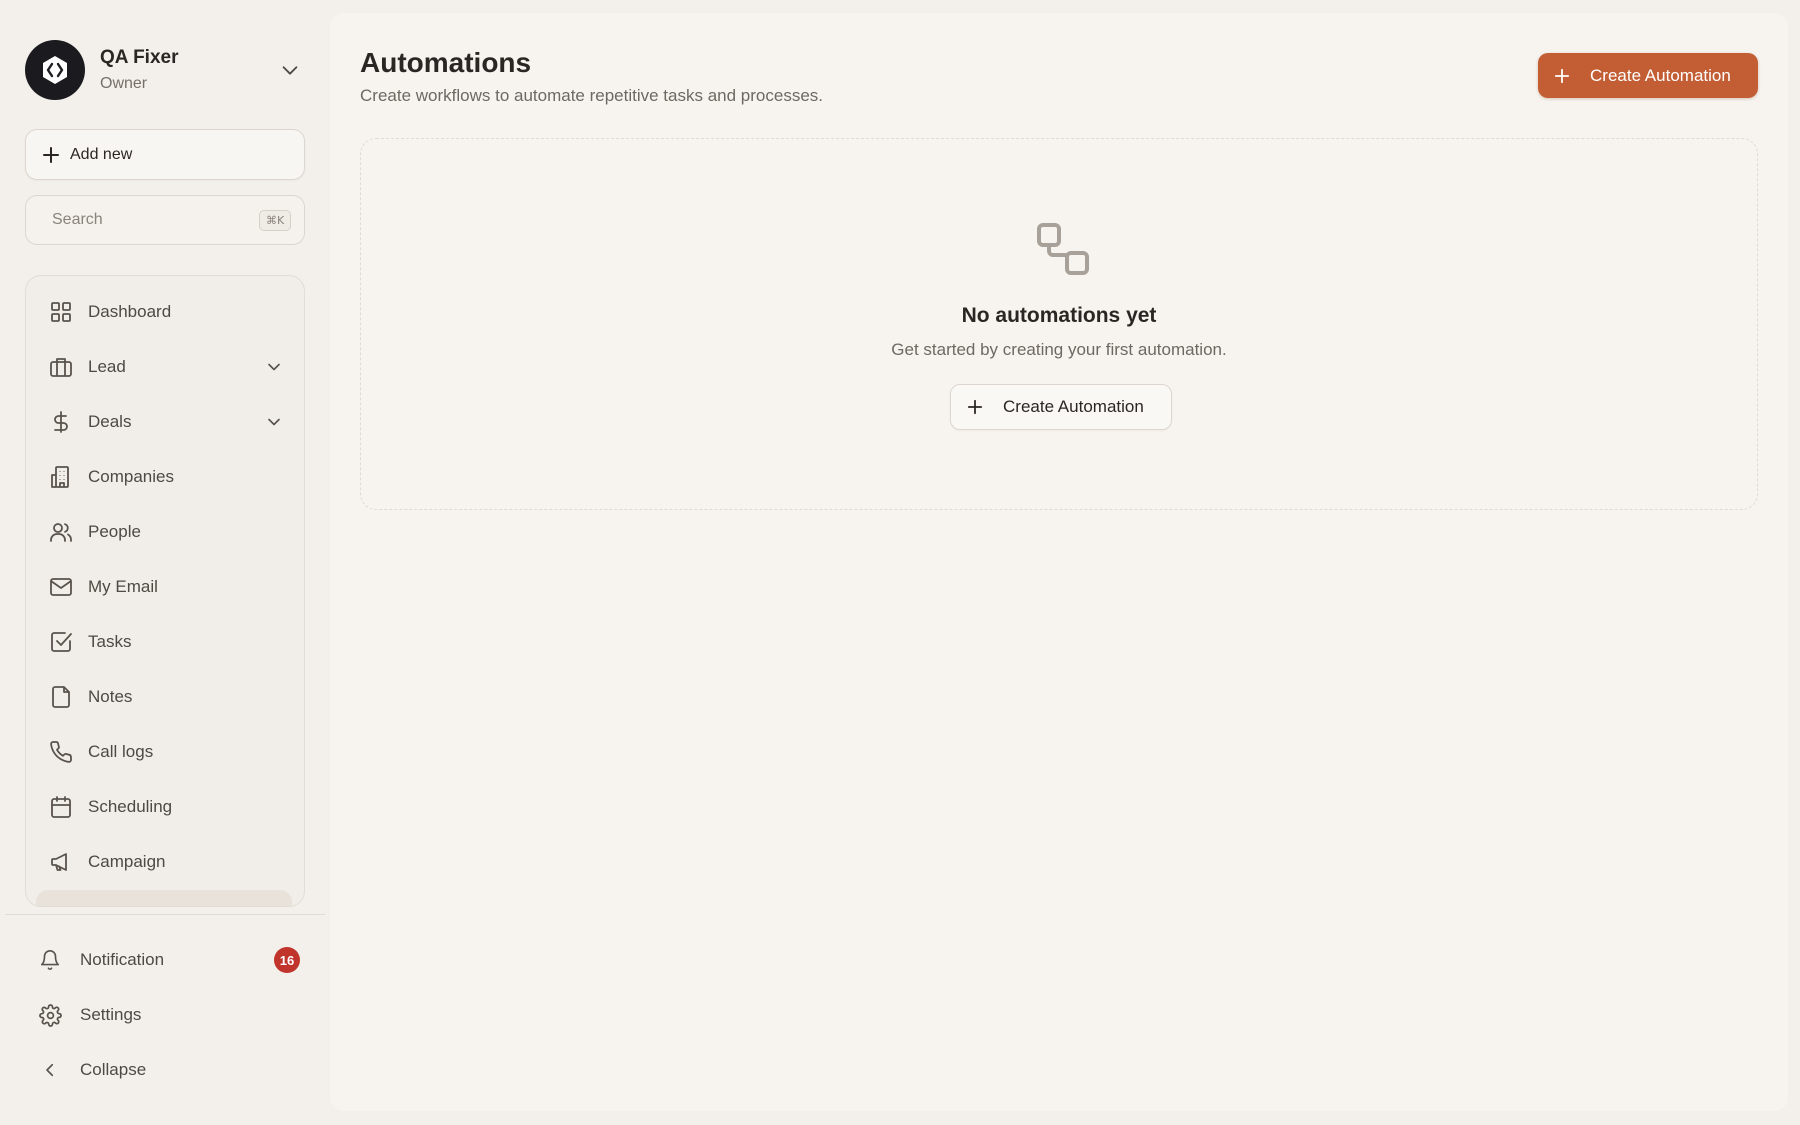  What do you see at coordinates (287, 960) in the screenshot?
I see `notification-count-badge: 16` at bounding box center [287, 960].